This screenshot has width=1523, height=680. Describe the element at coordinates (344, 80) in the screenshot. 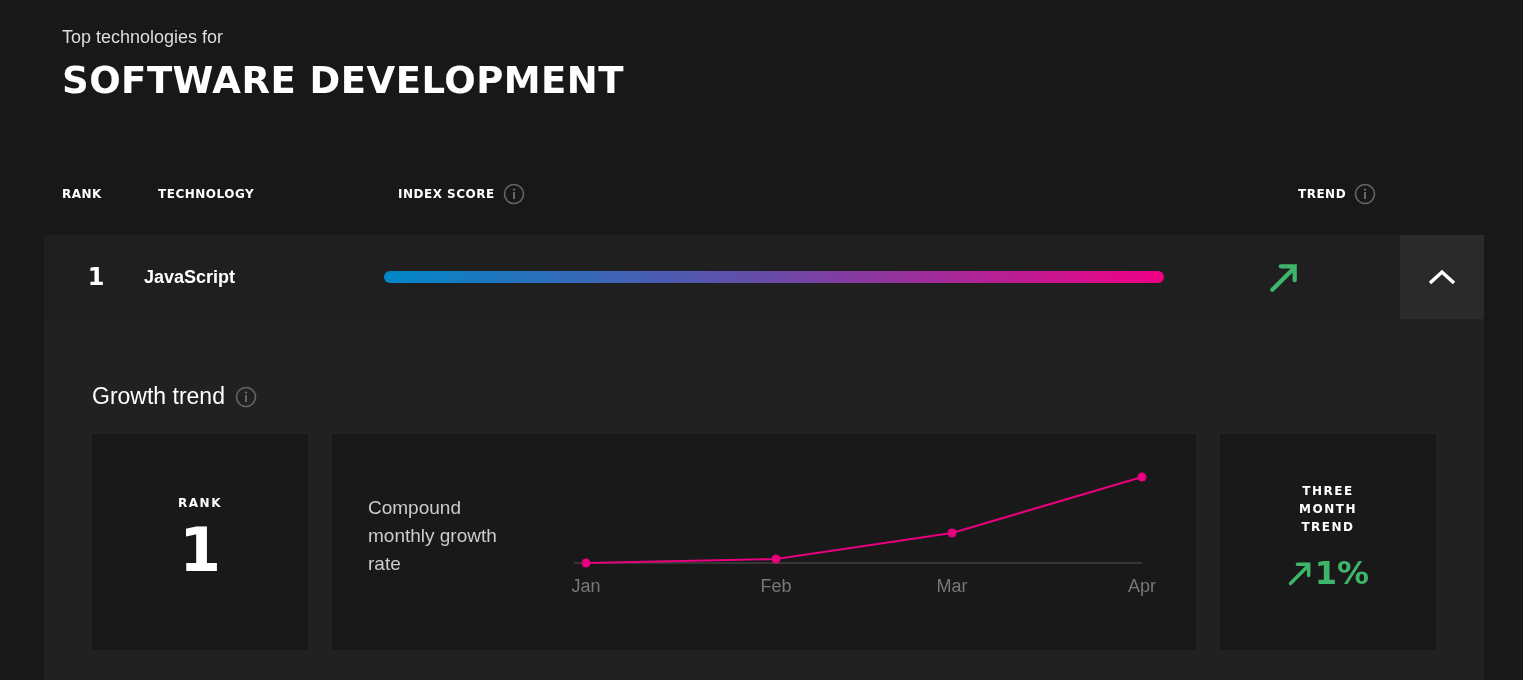

I see `page-title: SOFTWARE DEVELOPMENT` at that location.